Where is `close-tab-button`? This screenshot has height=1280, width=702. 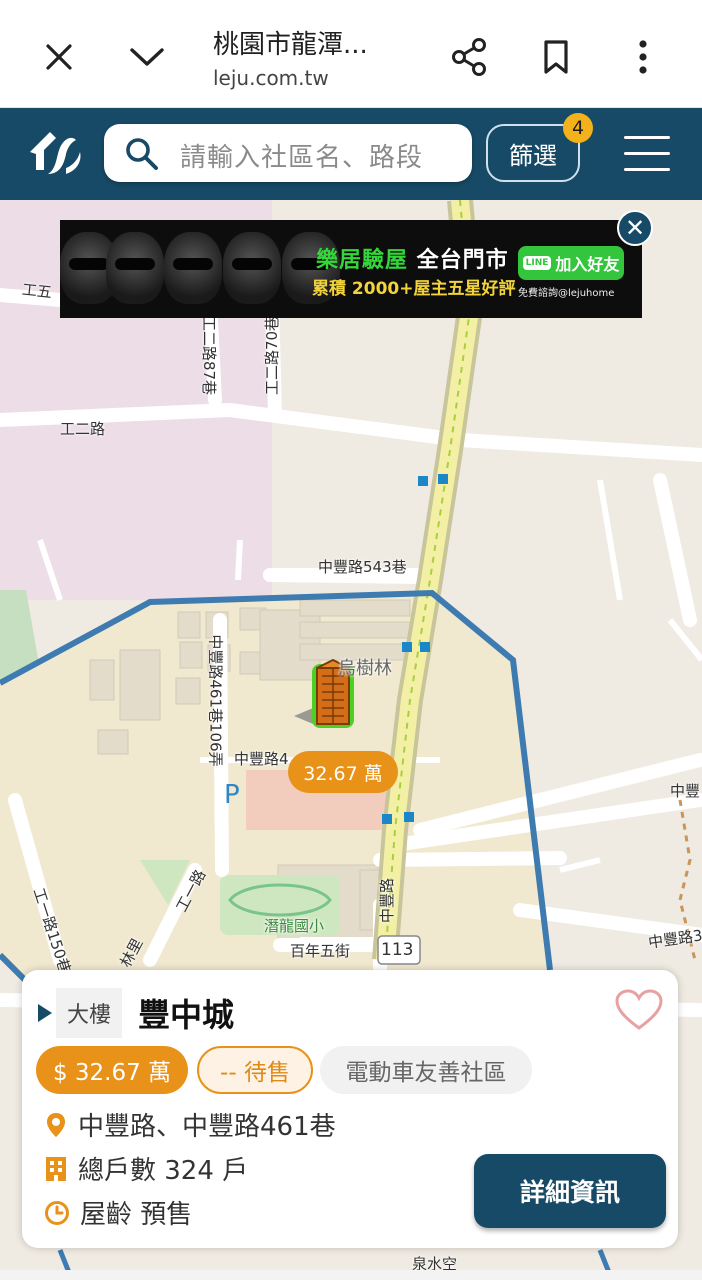 close-tab-button is located at coordinates (59, 57).